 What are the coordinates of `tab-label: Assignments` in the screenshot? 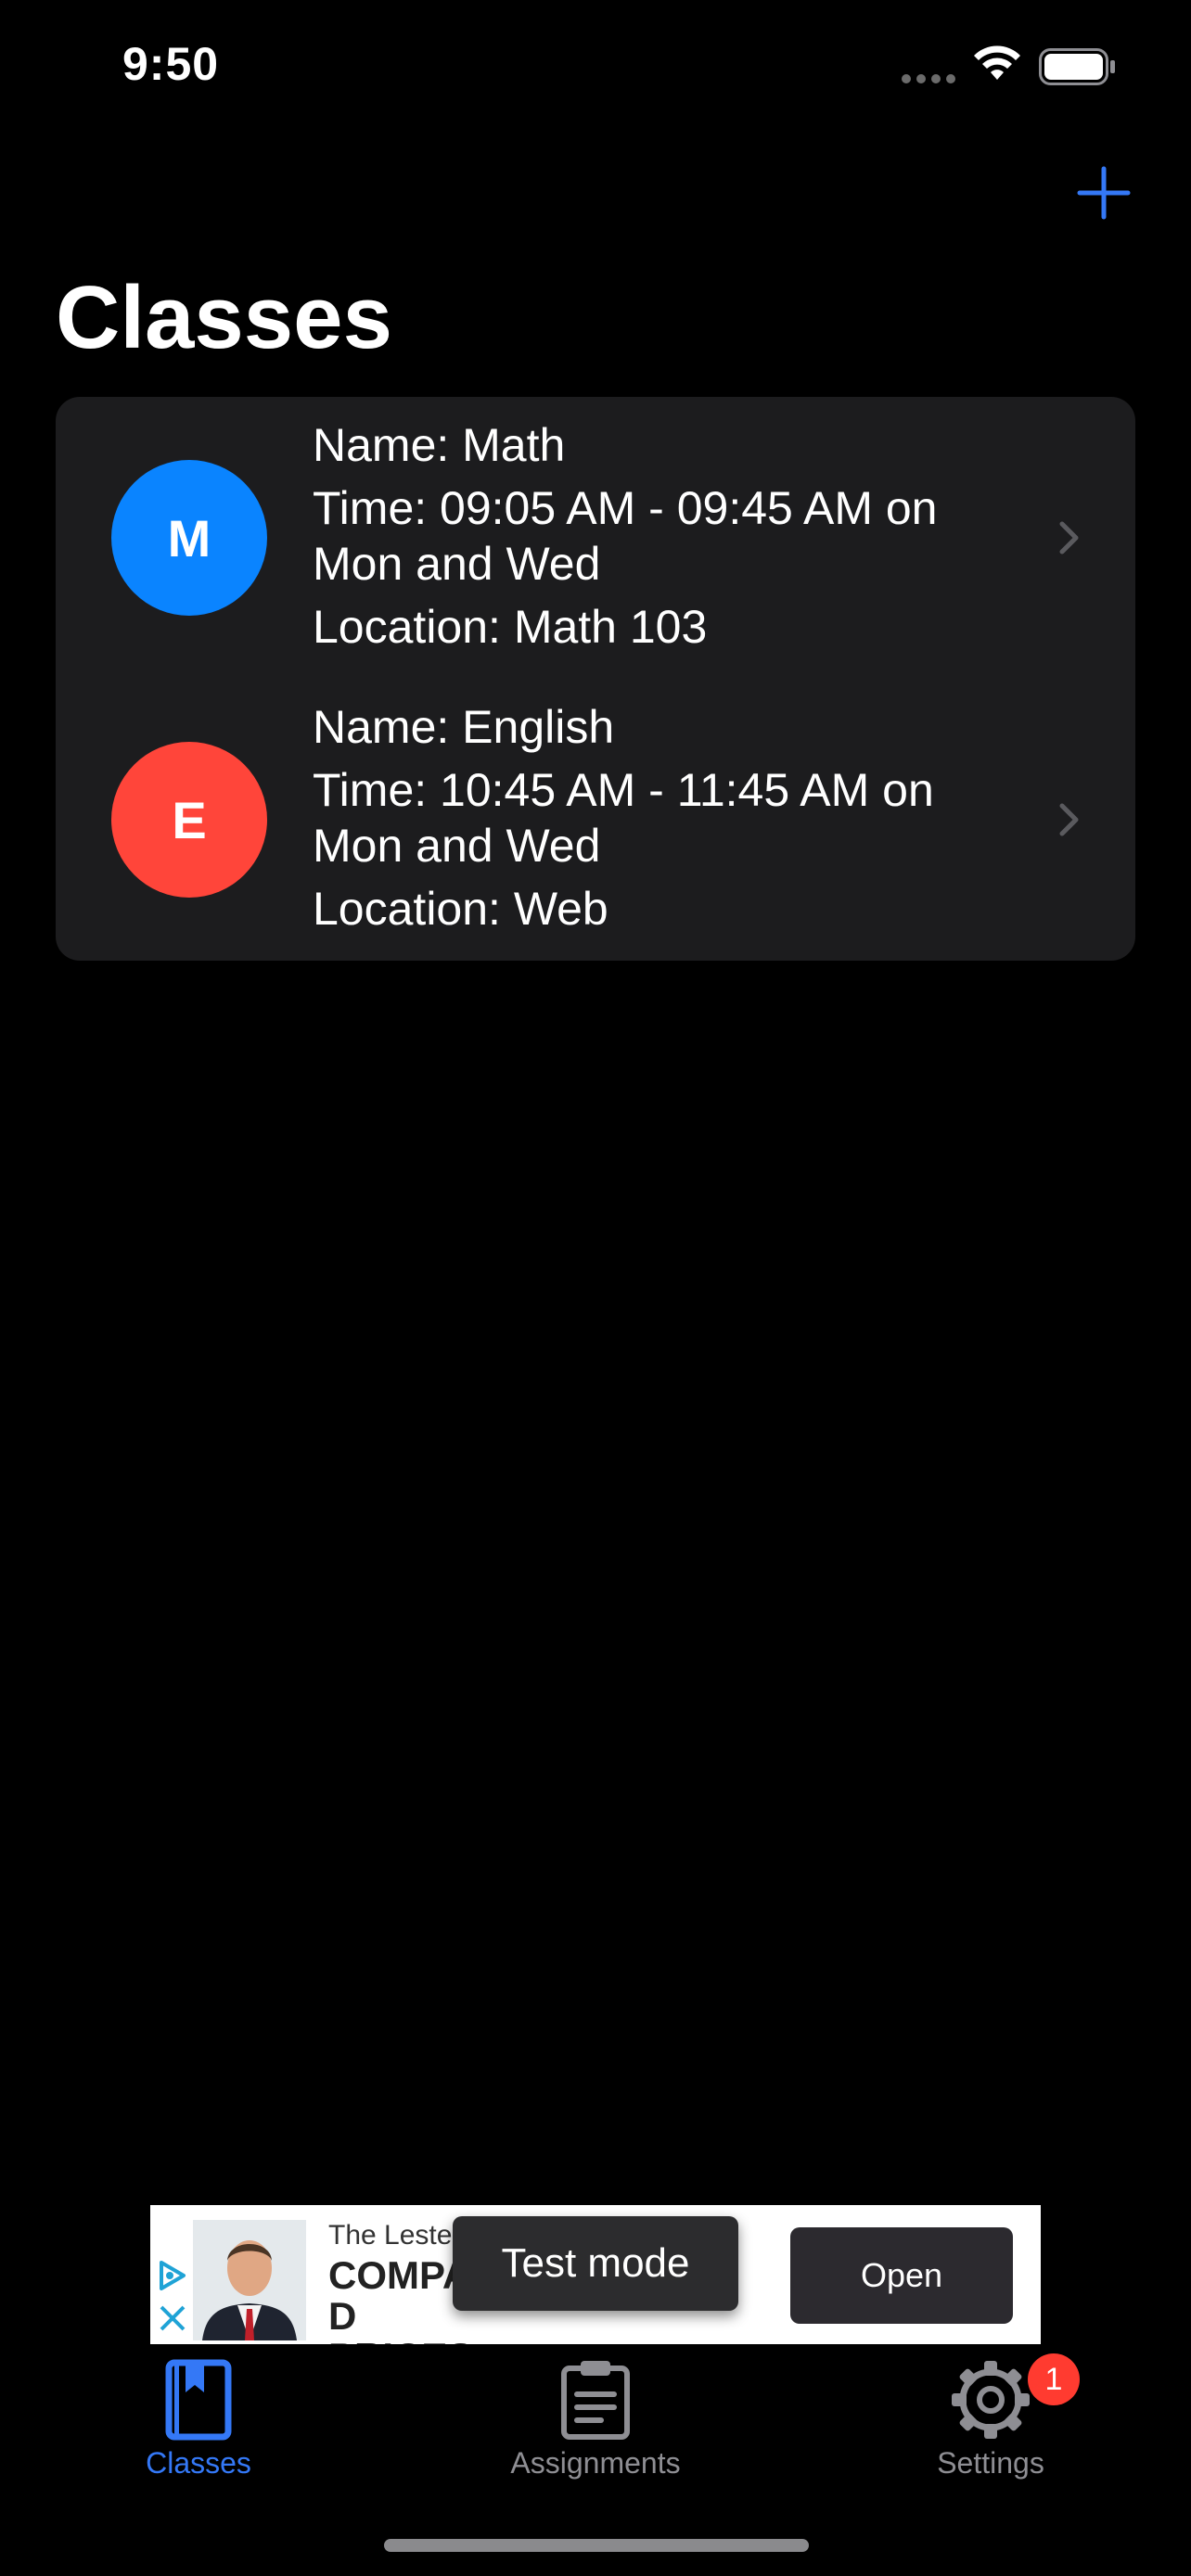 It's located at (595, 2463).